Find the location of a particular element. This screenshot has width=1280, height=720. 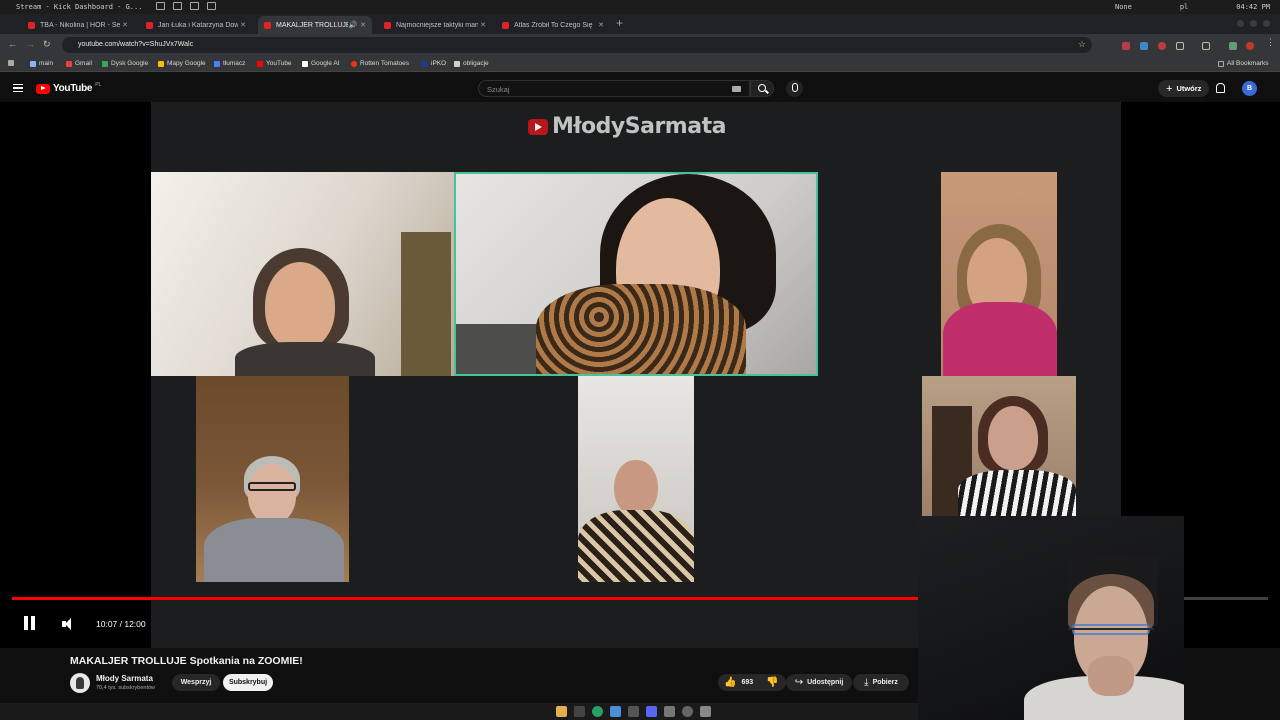

bookmark-star-icon: ☆ is located at coordinates (1082, 44).